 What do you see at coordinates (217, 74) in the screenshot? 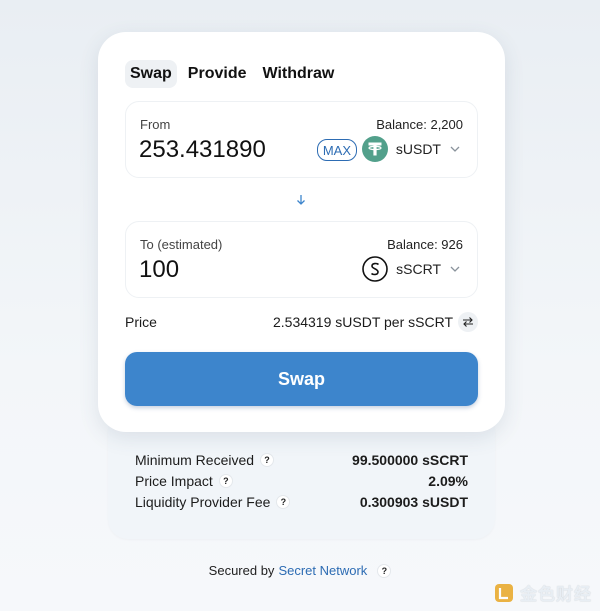
I see `tab-provide: Provide` at bounding box center [217, 74].